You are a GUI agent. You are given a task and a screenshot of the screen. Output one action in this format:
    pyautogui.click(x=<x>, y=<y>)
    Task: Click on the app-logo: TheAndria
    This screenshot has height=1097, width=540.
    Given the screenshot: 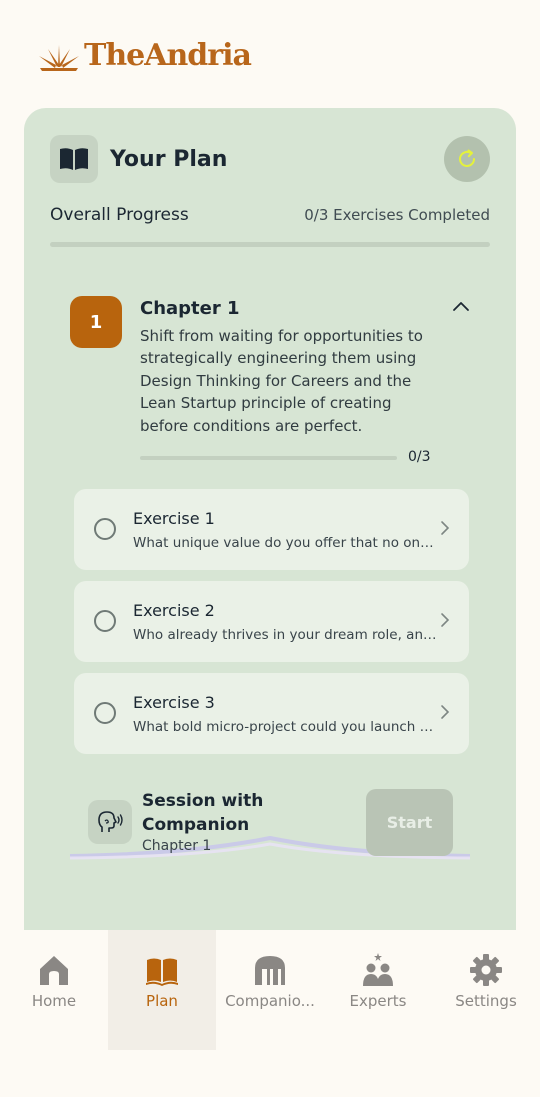 What is the action you would take?
    pyautogui.click(x=144, y=56)
    